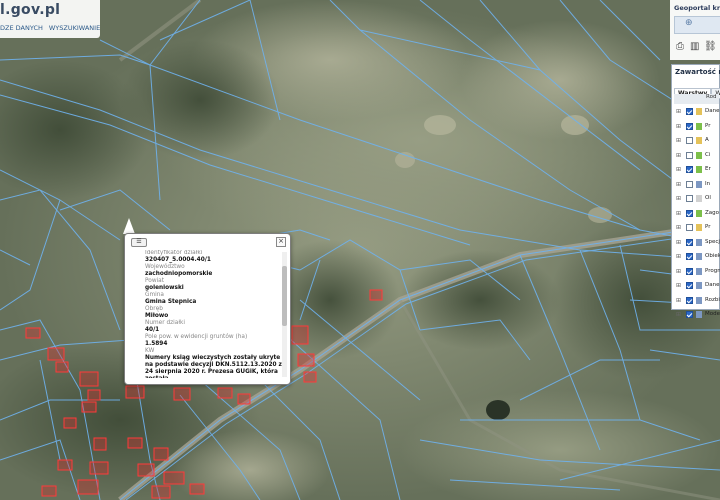 The height and width of the screenshot is (500, 720). I want to click on layer-row: ⊞ Rozbi, so click(697, 301).